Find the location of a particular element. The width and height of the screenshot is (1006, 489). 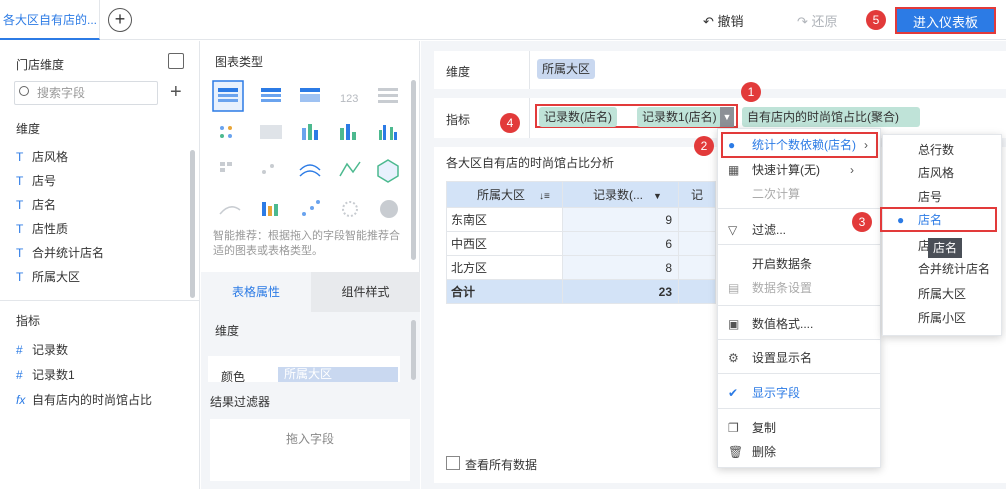

redo-button: ↷ 还原 is located at coordinates (817, 20).